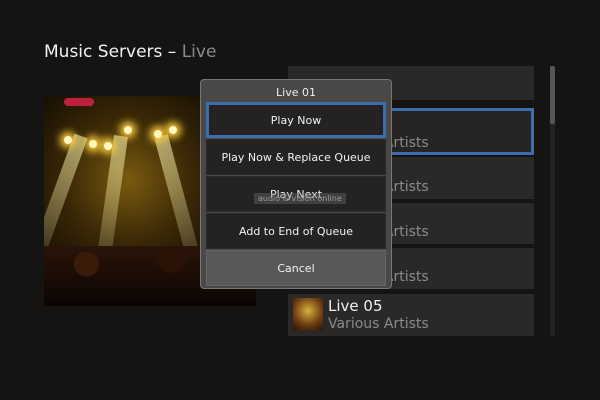 The image size is (600, 400). Describe the element at coordinates (296, 120) in the screenshot. I see `play-now-button: Play Now` at that location.